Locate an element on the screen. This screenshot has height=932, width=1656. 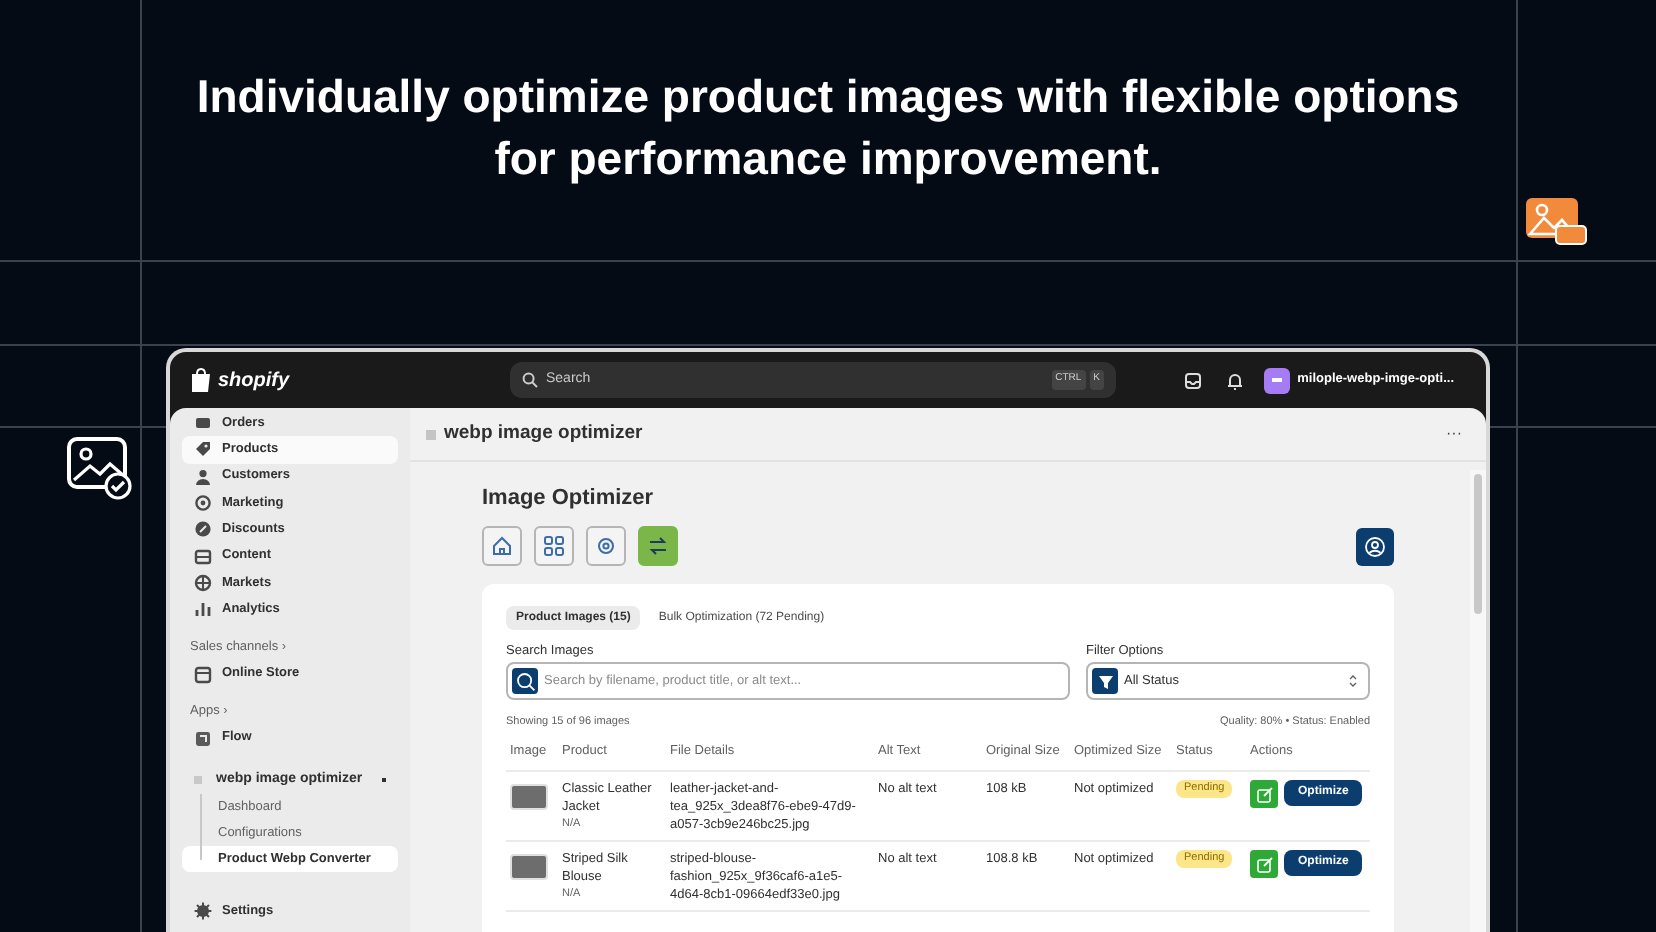
logo-text: shopify is located at coordinates (254, 381).